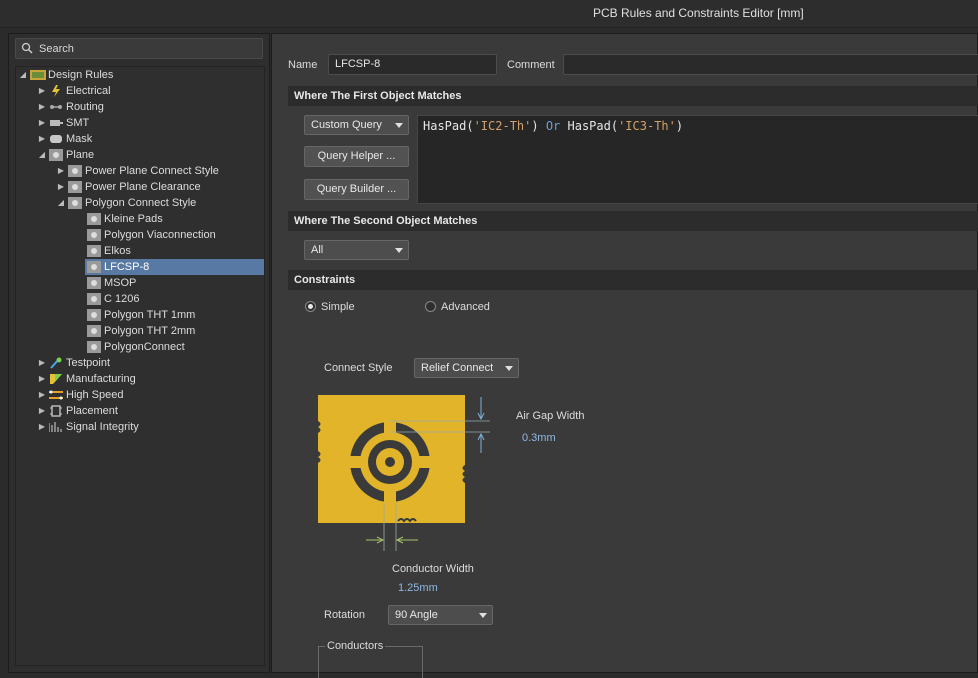 Image resolution: width=978 pixels, height=678 pixels. What do you see at coordinates (152, 171) in the screenshot?
I see `tree-label: Power Plane Connect Style` at bounding box center [152, 171].